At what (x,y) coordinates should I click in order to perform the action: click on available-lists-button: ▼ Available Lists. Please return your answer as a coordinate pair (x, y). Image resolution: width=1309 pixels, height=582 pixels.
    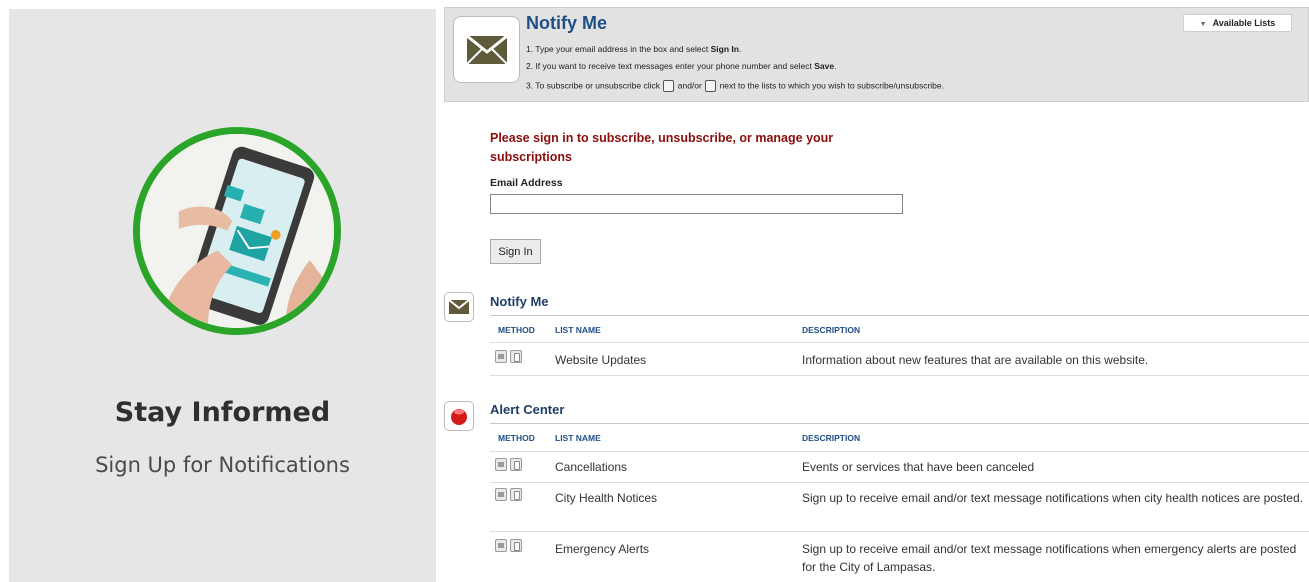
    Looking at the image, I should click on (1237, 23).